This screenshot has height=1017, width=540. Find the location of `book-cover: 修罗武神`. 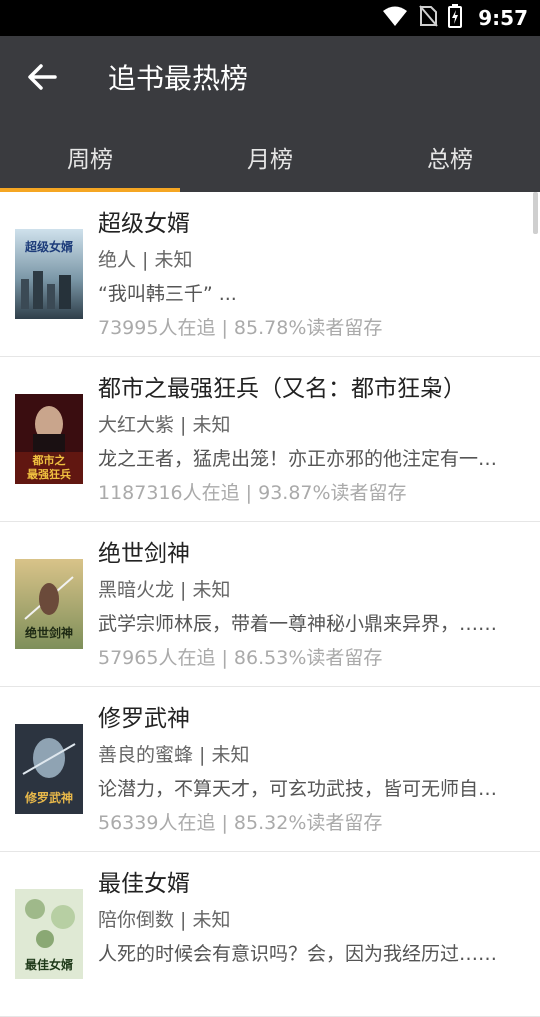

book-cover: 修罗武神 is located at coordinates (49, 769).